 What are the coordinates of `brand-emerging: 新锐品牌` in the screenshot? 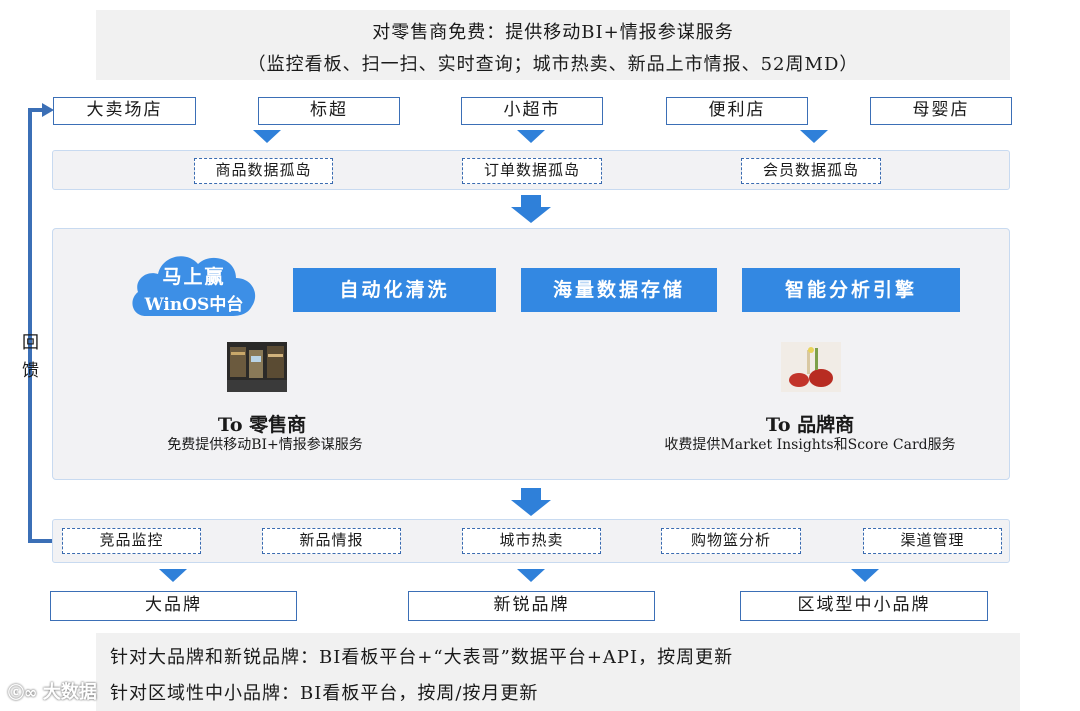 It's located at (531, 606).